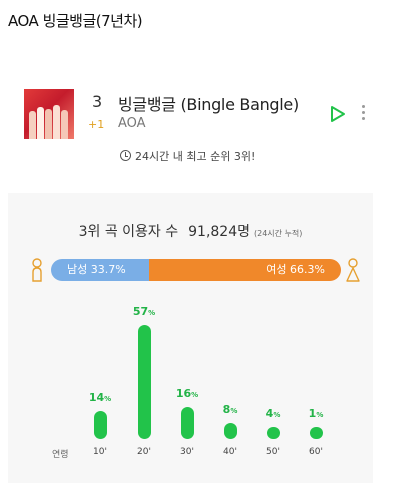  Describe the element at coordinates (96, 397) in the screenshot. I see `age-percent-value: 14` at that location.